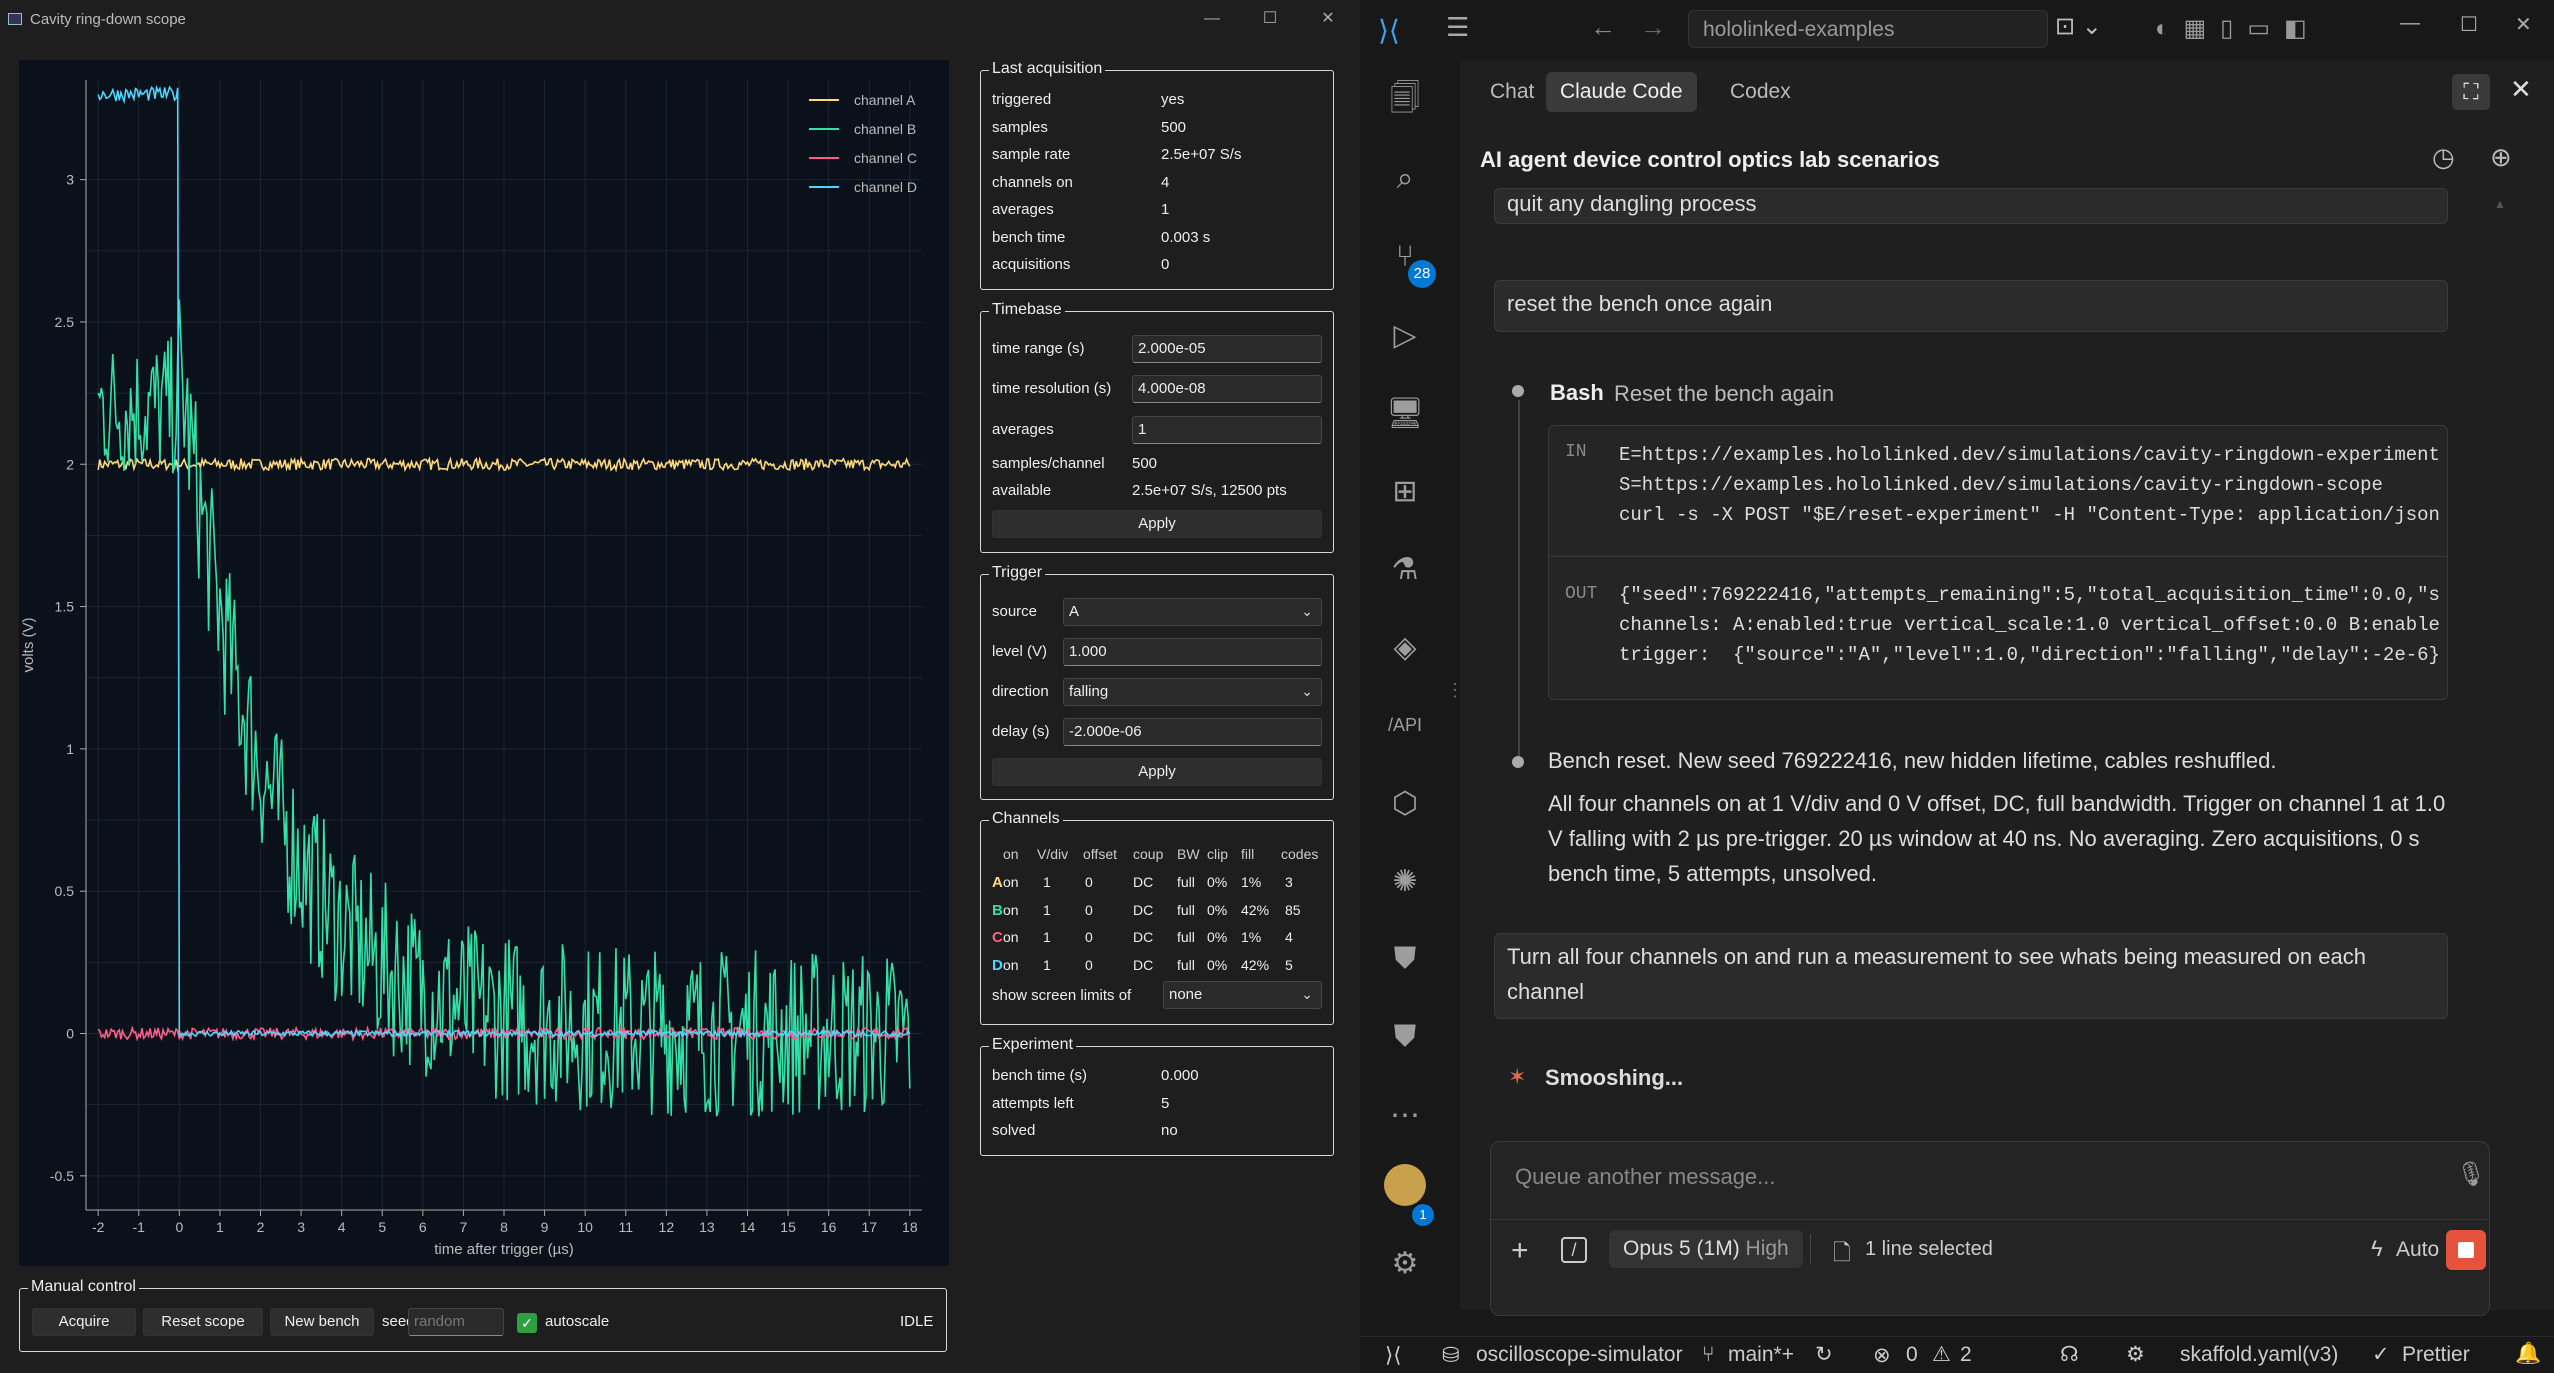 The width and height of the screenshot is (2554, 1373). I want to click on y-tick-label: 1, so click(70, 749).